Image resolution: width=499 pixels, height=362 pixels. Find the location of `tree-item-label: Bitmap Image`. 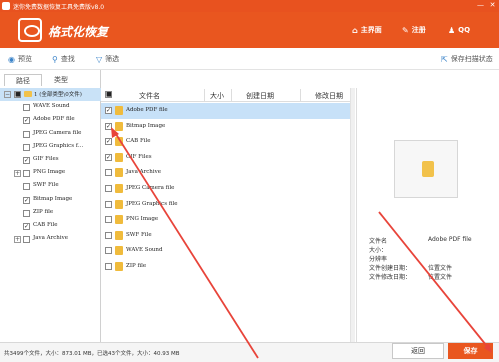

tree-item-label: Bitmap Image is located at coordinates (53, 198).